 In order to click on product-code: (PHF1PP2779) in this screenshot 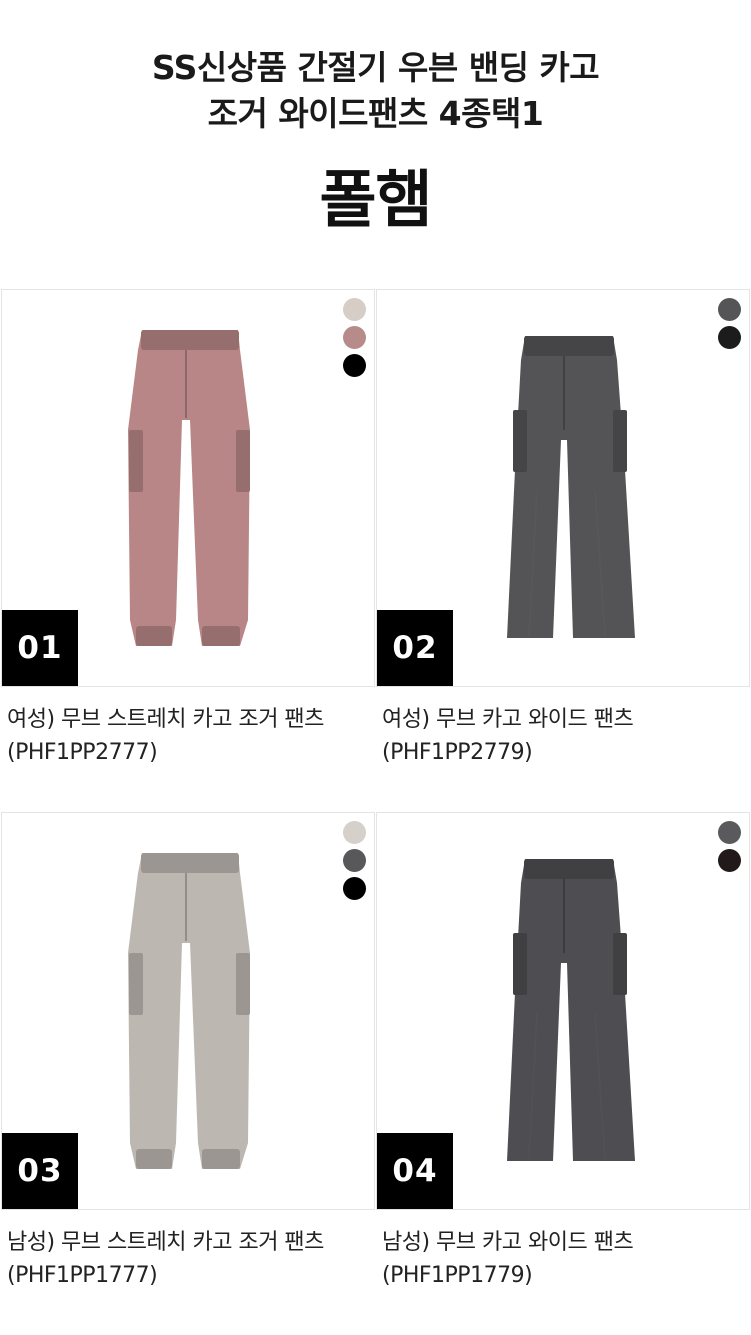, I will do `click(457, 752)`.